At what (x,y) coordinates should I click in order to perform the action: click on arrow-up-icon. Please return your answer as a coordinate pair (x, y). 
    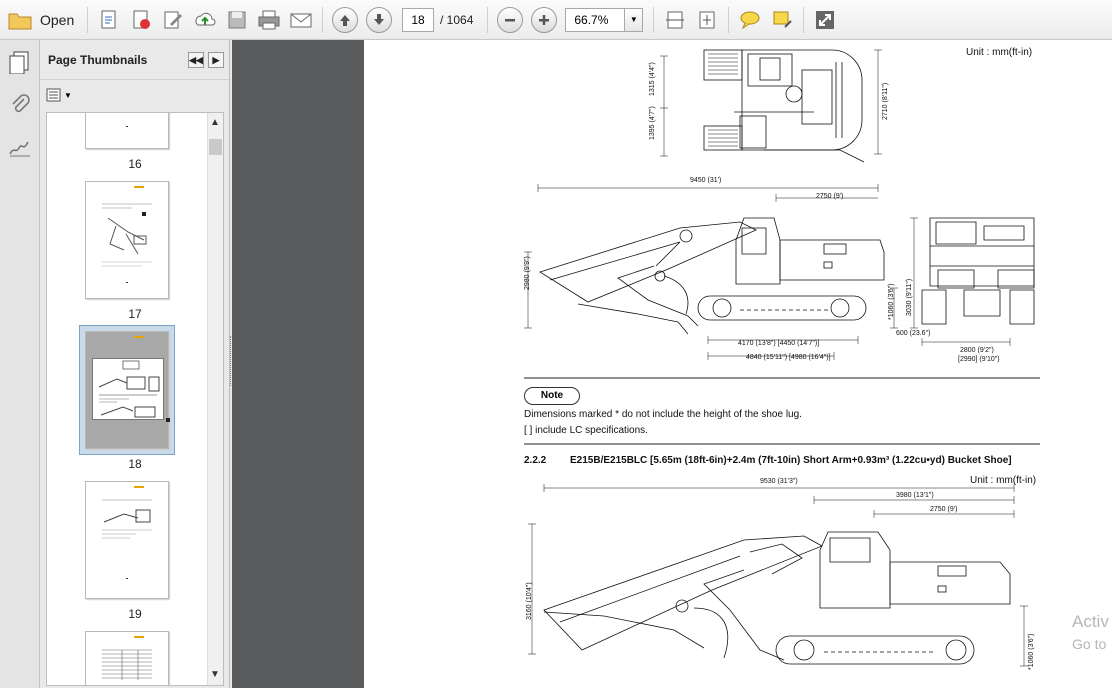
    Looking at the image, I should click on (345, 20).